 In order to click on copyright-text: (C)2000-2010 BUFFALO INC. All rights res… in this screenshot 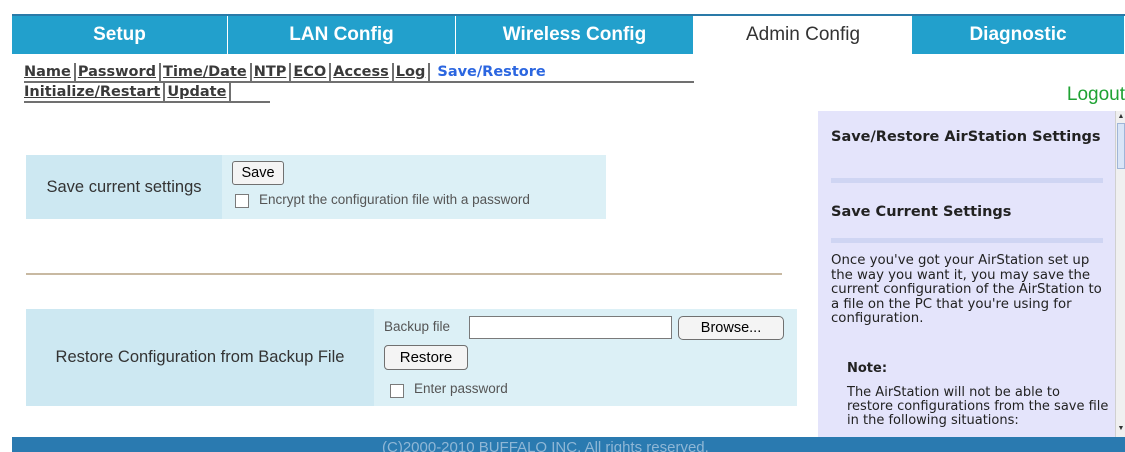, I will do `click(545, 445)`.